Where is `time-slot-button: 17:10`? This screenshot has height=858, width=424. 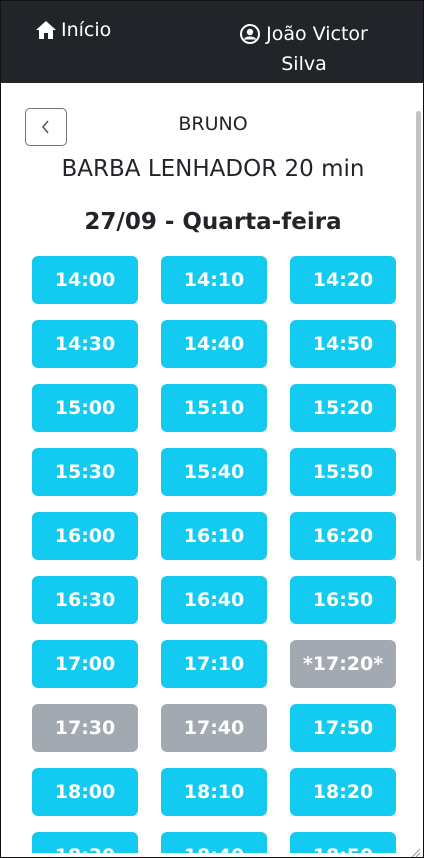
time-slot-button: 17:10 is located at coordinates (214, 664).